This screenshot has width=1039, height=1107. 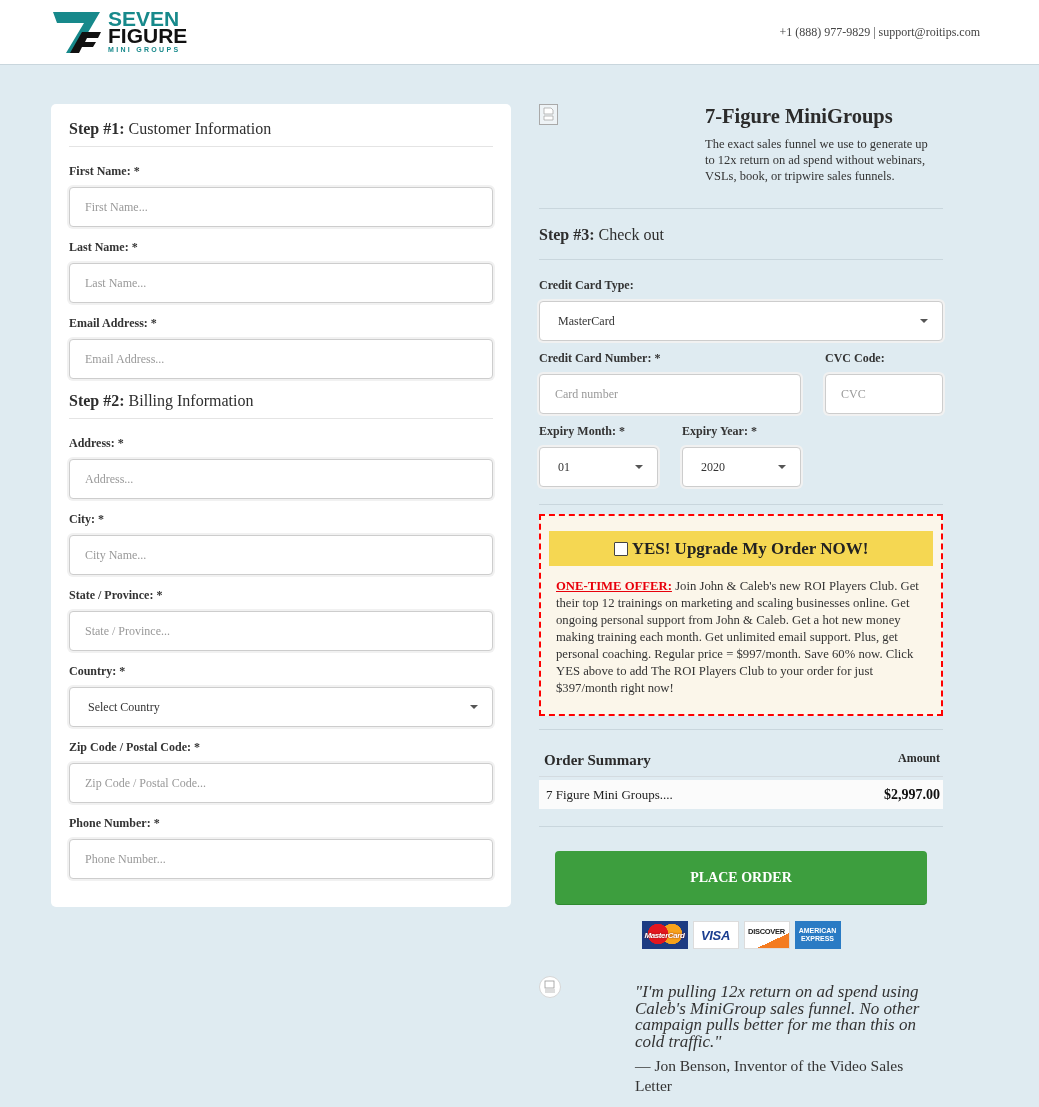 I want to click on field-label: Last Name: *, so click(x=103, y=247).